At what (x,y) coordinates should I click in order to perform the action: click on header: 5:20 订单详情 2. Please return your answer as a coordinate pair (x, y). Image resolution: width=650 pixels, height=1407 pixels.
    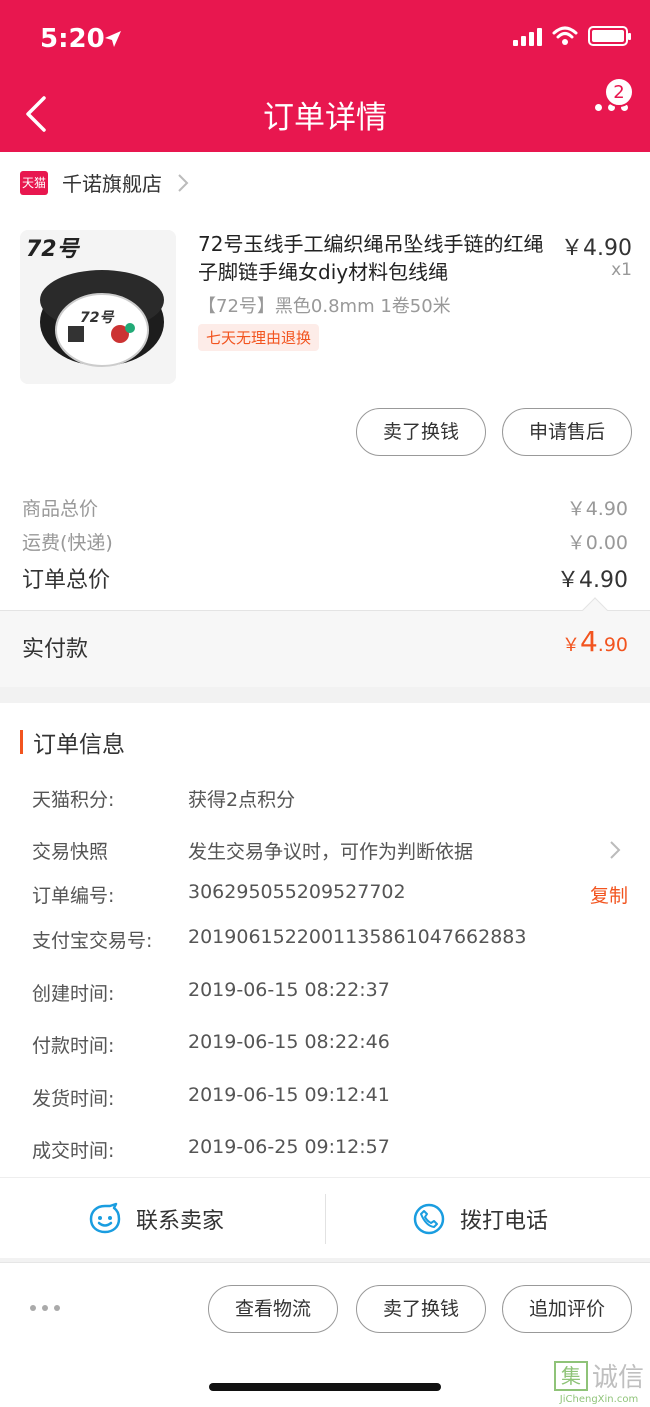
    Looking at the image, I should click on (325, 76).